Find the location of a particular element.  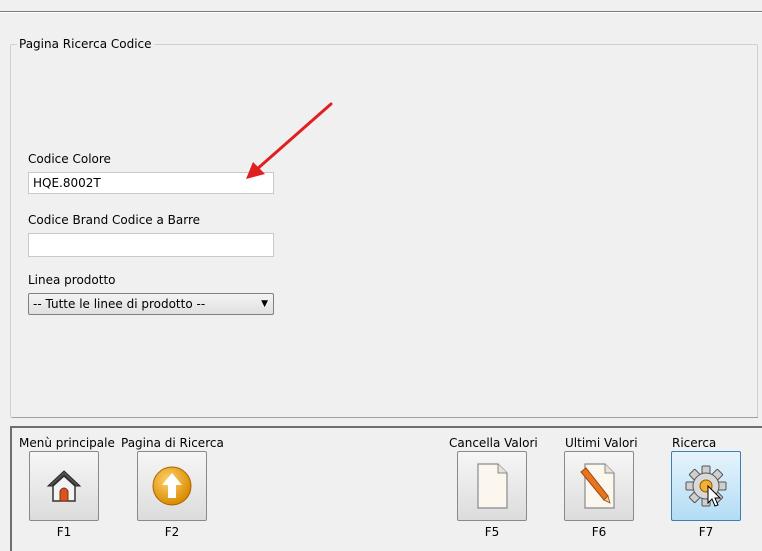

cancella-valori-button is located at coordinates (492, 486).